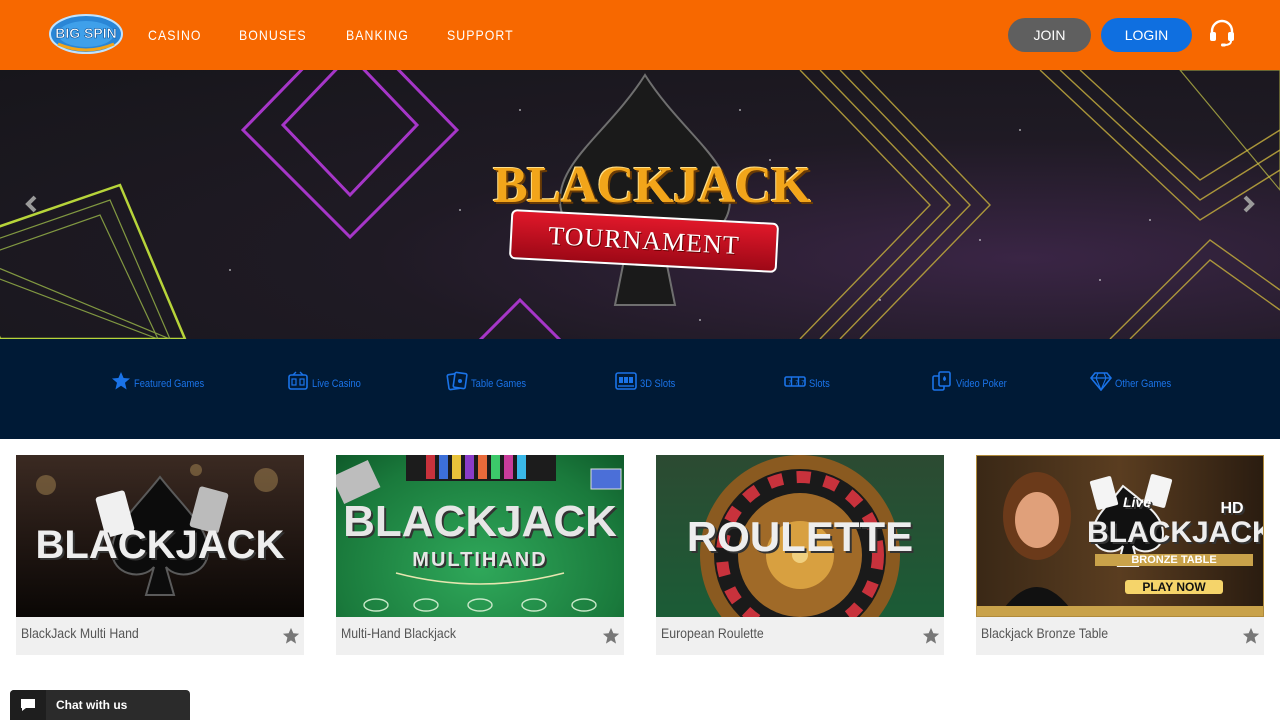 This screenshot has width=1280, height=720. Describe the element at coordinates (336, 384) in the screenshot. I see `category-label: Live Casino` at that location.